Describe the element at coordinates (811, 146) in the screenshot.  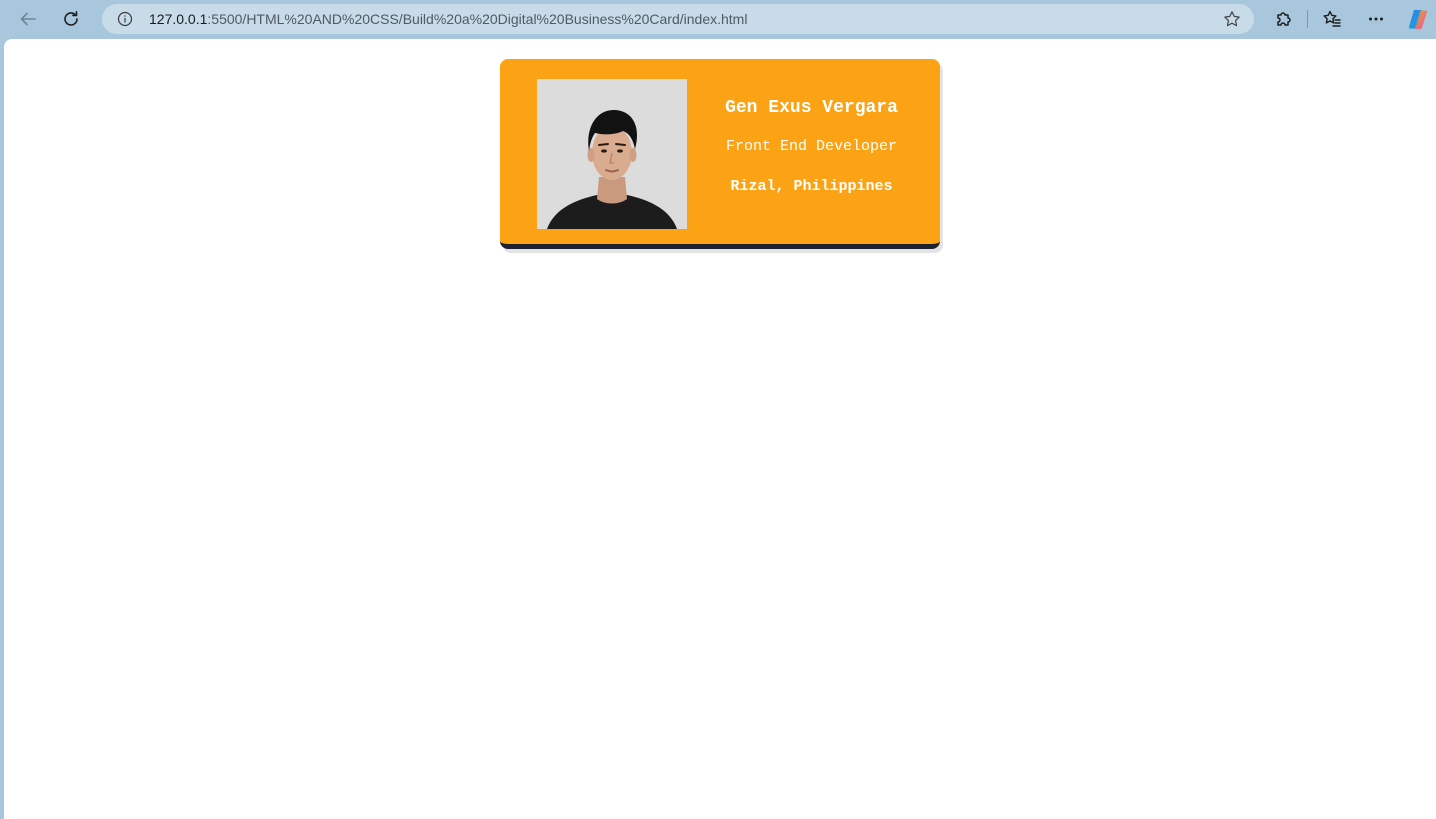
I see `card-role: Front End Developer` at that location.